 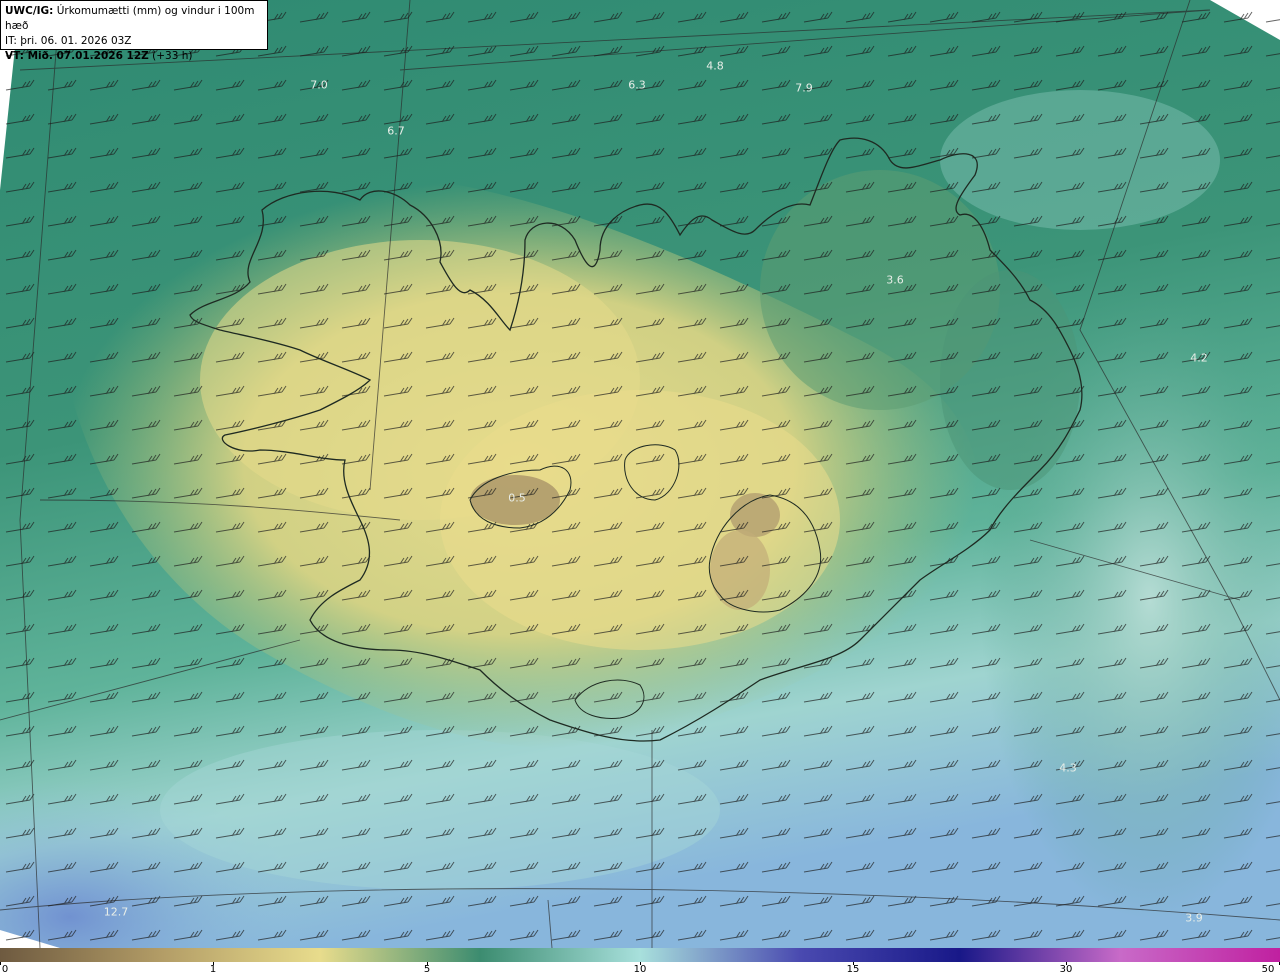 I want to click on info-line-3: VT: Mið. 07.01.2026 12Z (+33 h), so click(x=99, y=56).